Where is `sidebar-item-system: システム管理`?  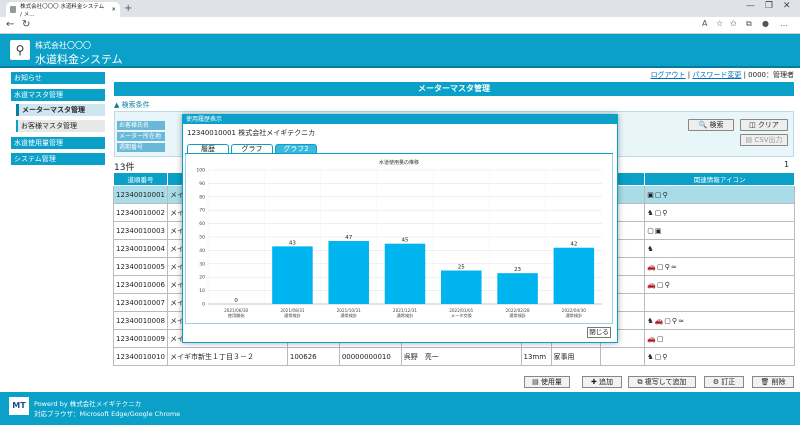 sidebar-item-system: システム管理 is located at coordinates (58, 159).